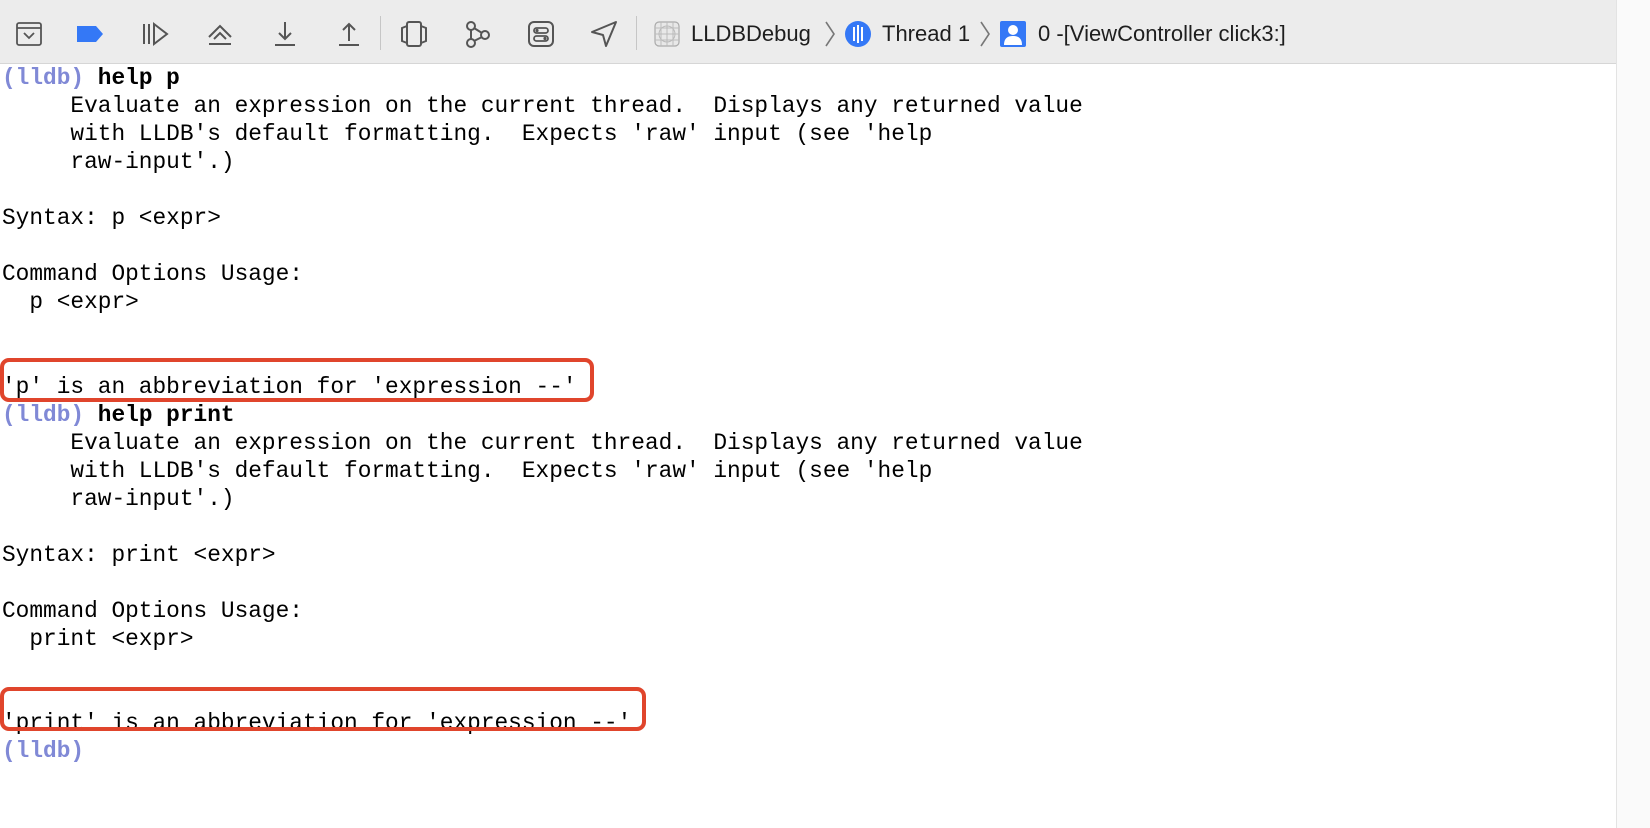 The height and width of the screenshot is (828, 1650). What do you see at coordinates (29, 34) in the screenshot?
I see `hide-debug-area-icon` at bounding box center [29, 34].